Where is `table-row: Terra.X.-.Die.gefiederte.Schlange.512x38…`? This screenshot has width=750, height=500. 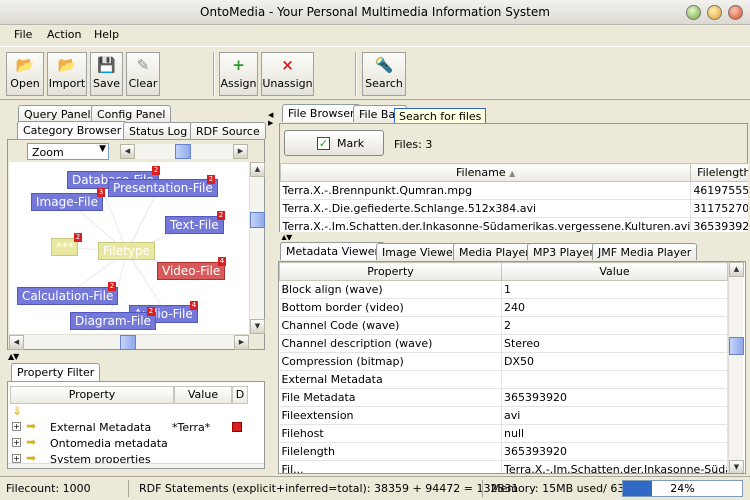
table-row: Terra.X.-.Die.gefiederte.Schlange.512x38… is located at coordinates (514, 208).